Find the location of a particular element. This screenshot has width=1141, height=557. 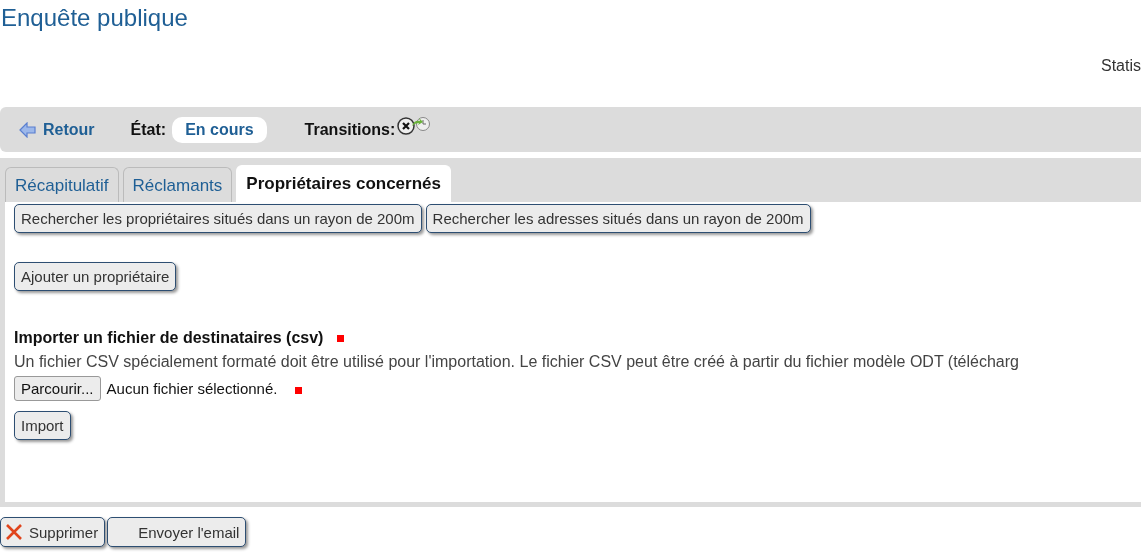

state-value: En cours is located at coordinates (219, 129).